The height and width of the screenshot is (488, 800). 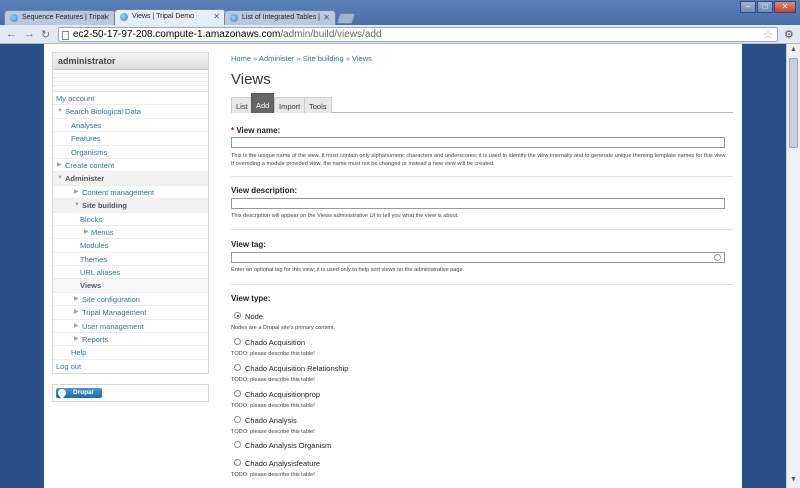 What do you see at coordinates (11, 34) in the screenshot?
I see `back-arrow-icon: ←` at bounding box center [11, 34].